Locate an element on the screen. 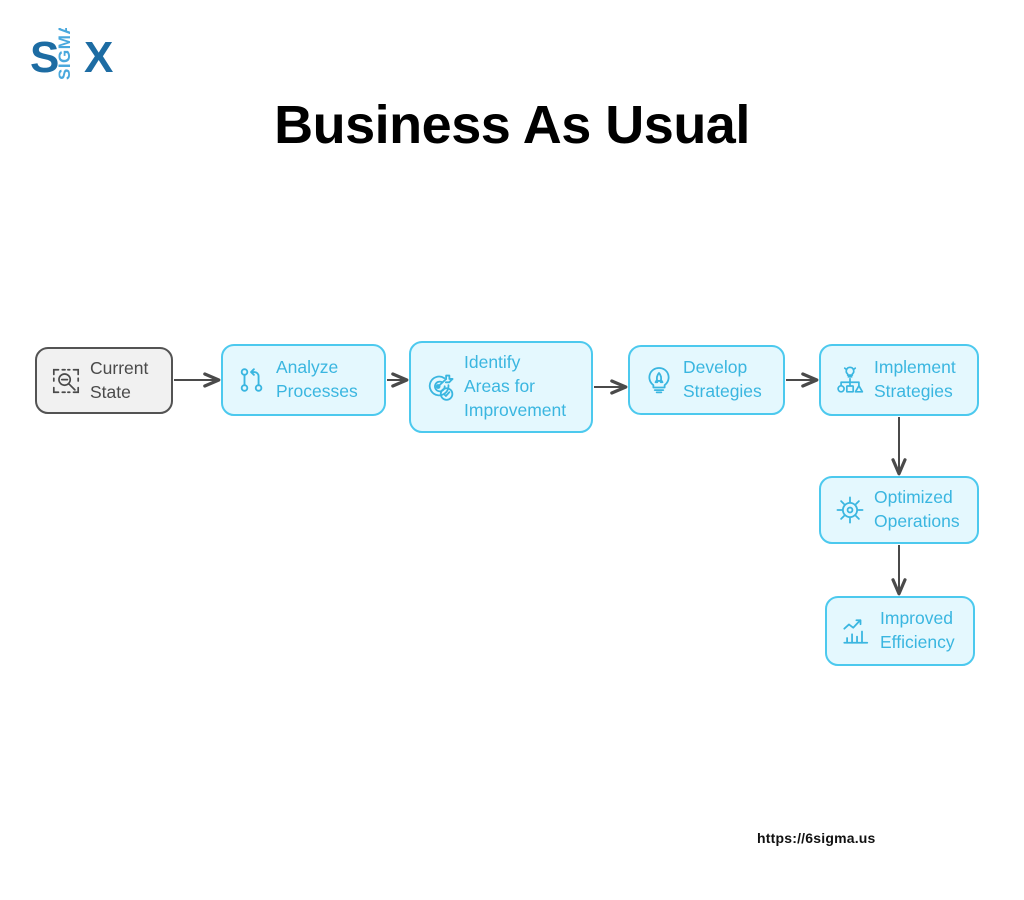 This screenshot has width=1024, height=900. node-develop-strategies: Develop Strategies is located at coordinates (706, 380).